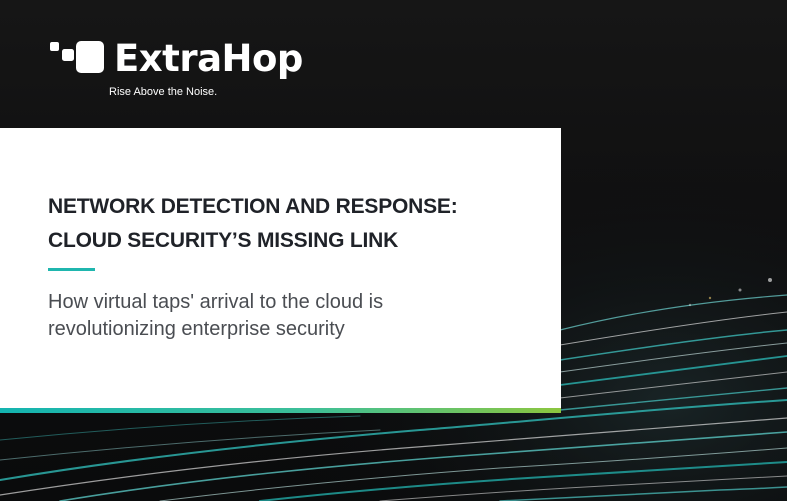 This screenshot has width=787, height=501. I want to click on brand-tagline: Rise Above the Noise., so click(163, 92).